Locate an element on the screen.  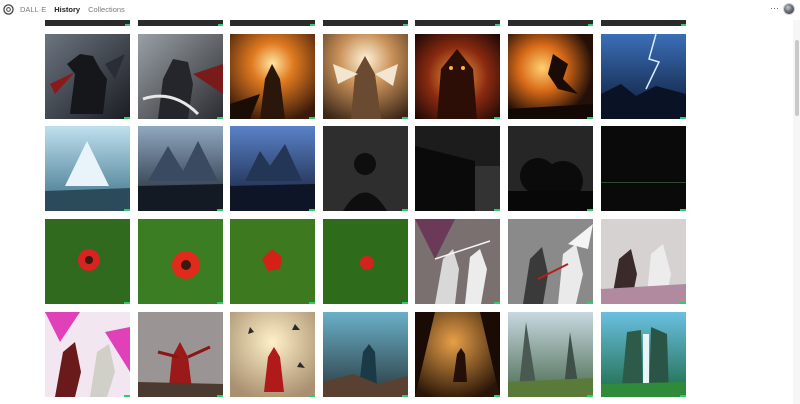
black-night-horizon-image is located at coordinates (643, 168).